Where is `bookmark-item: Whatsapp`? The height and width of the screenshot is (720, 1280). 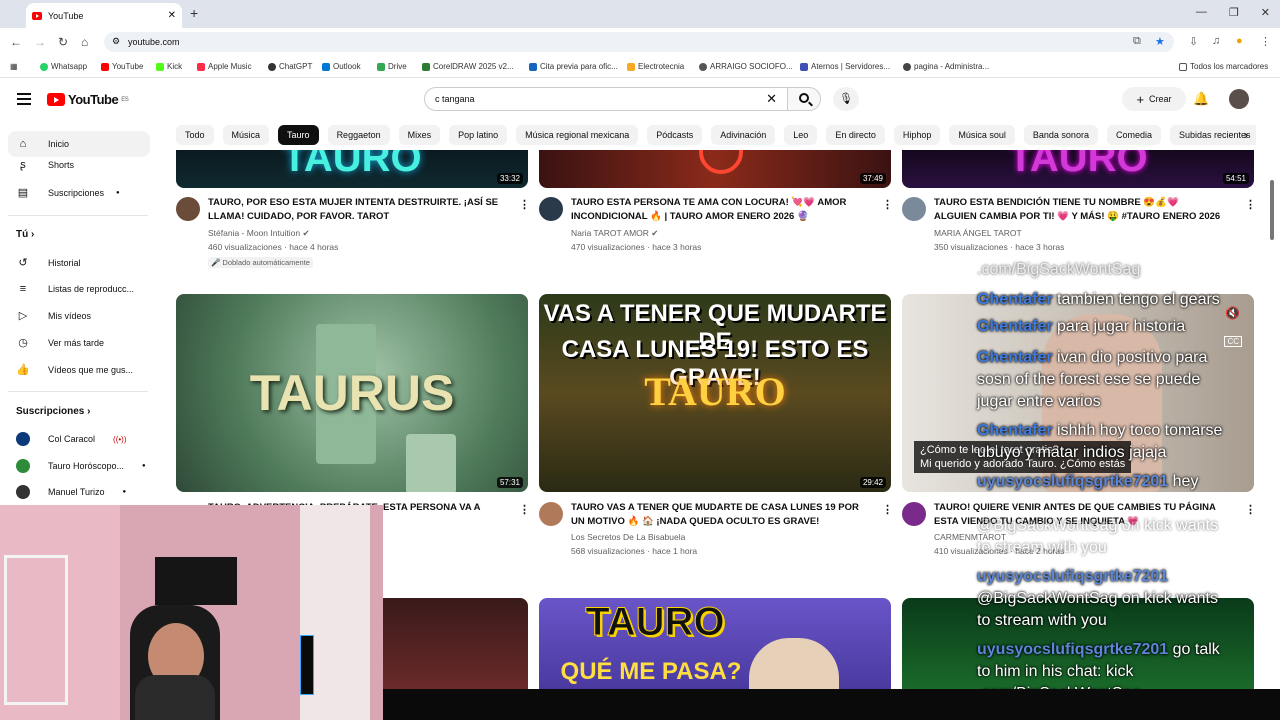 bookmark-item: Whatsapp is located at coordinates (63, 66).